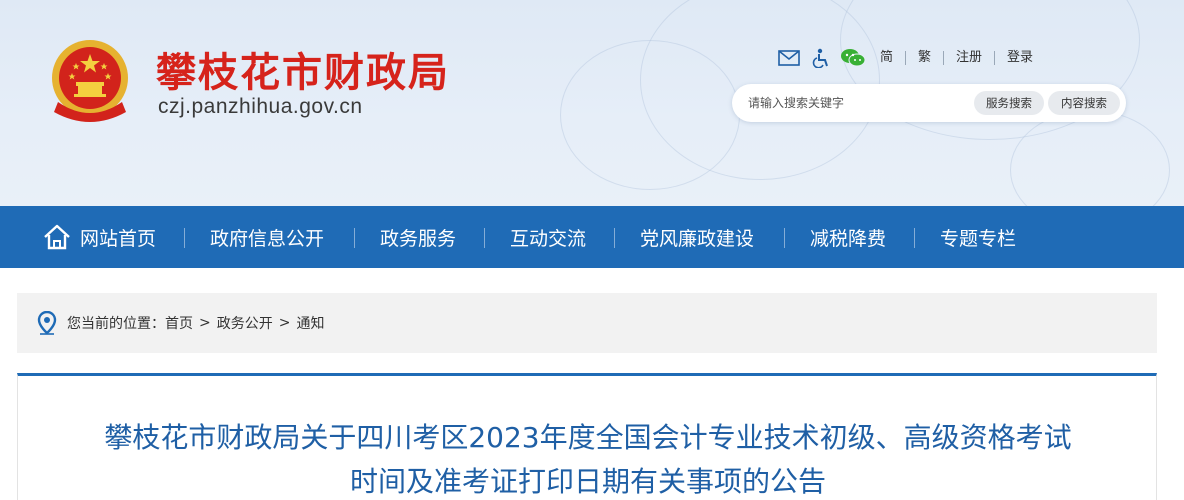  Describe the element at coordinates (821, 58) in the screenshot. I see `accessibility-icon` at that location.